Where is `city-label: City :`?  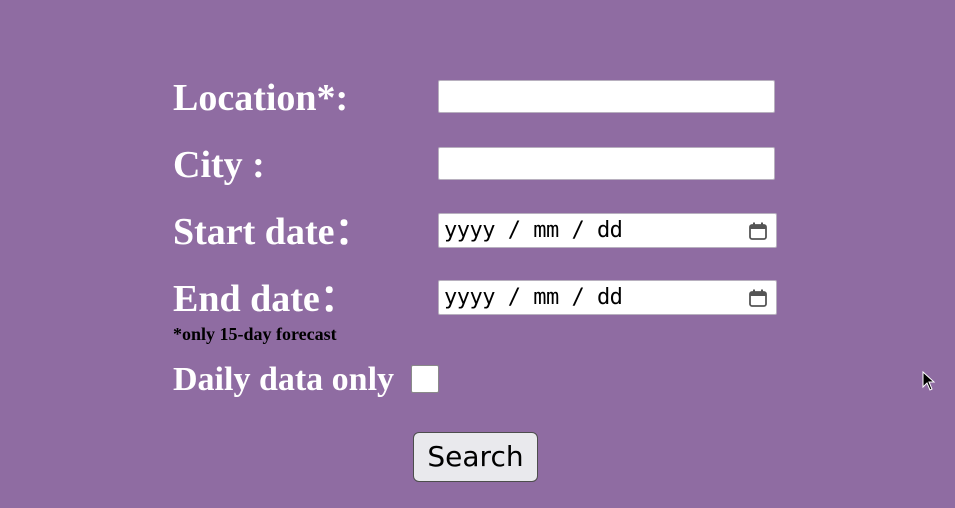 city-label: City : is located at coordinates (219, 165).